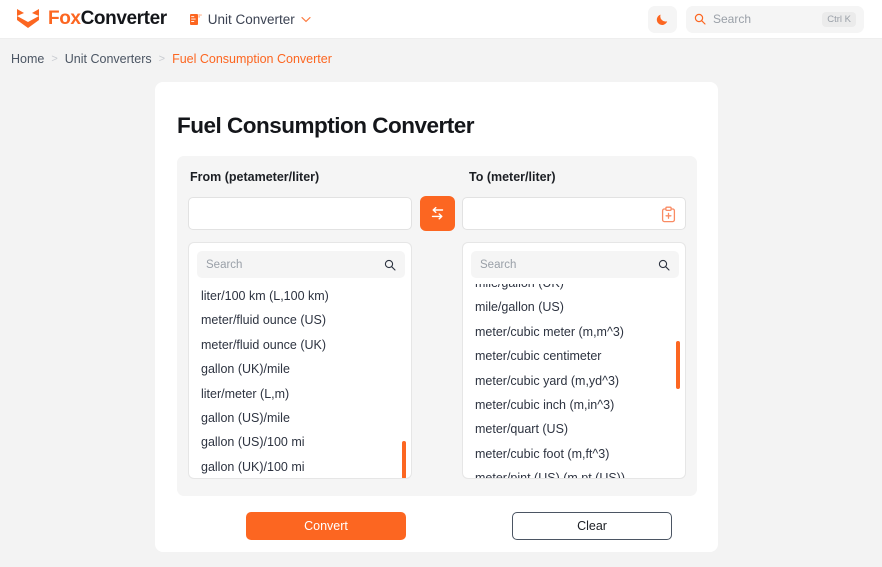 The image size is (882, 567). What do you see at coordinates (301, 264) in the screenshot?
I see `from-unit-search: Search` at bounding box center [301, 264].